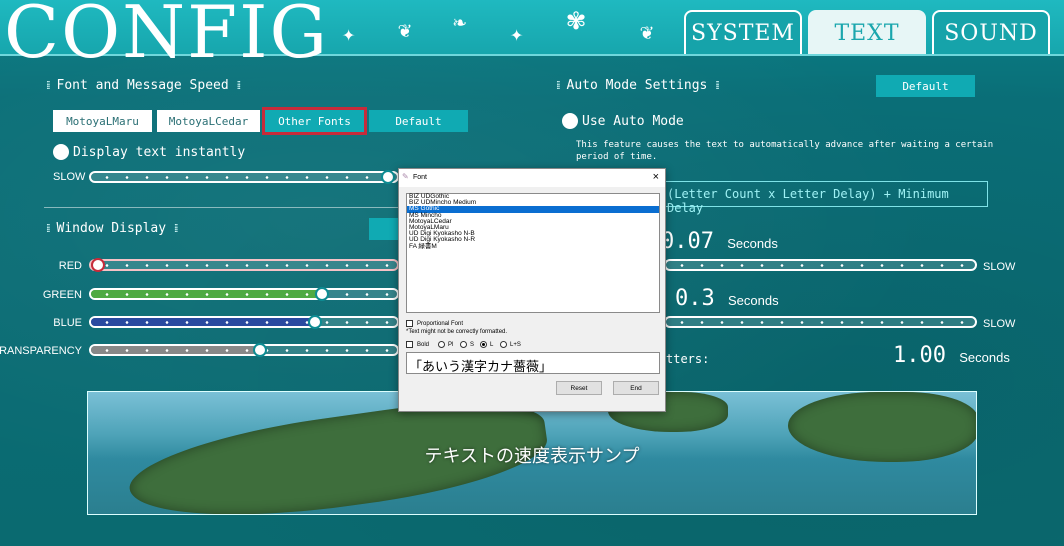 This screenshot has width=1064, height=546. What do you see at coordinates (579, 388) in the screenshot?
I see `reset-button: Reset` at bounding box center [579, 388].